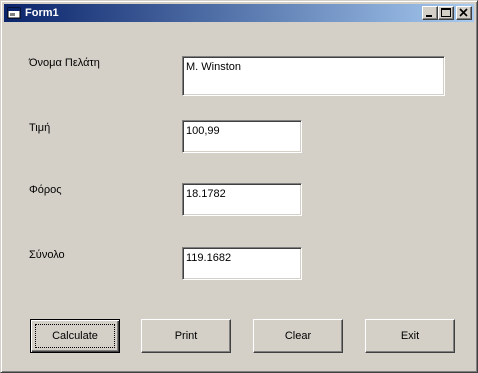 Image resolution: width=478 pixels, height=373 pixels. I want to click on maximize-icon, so click(446, 12).